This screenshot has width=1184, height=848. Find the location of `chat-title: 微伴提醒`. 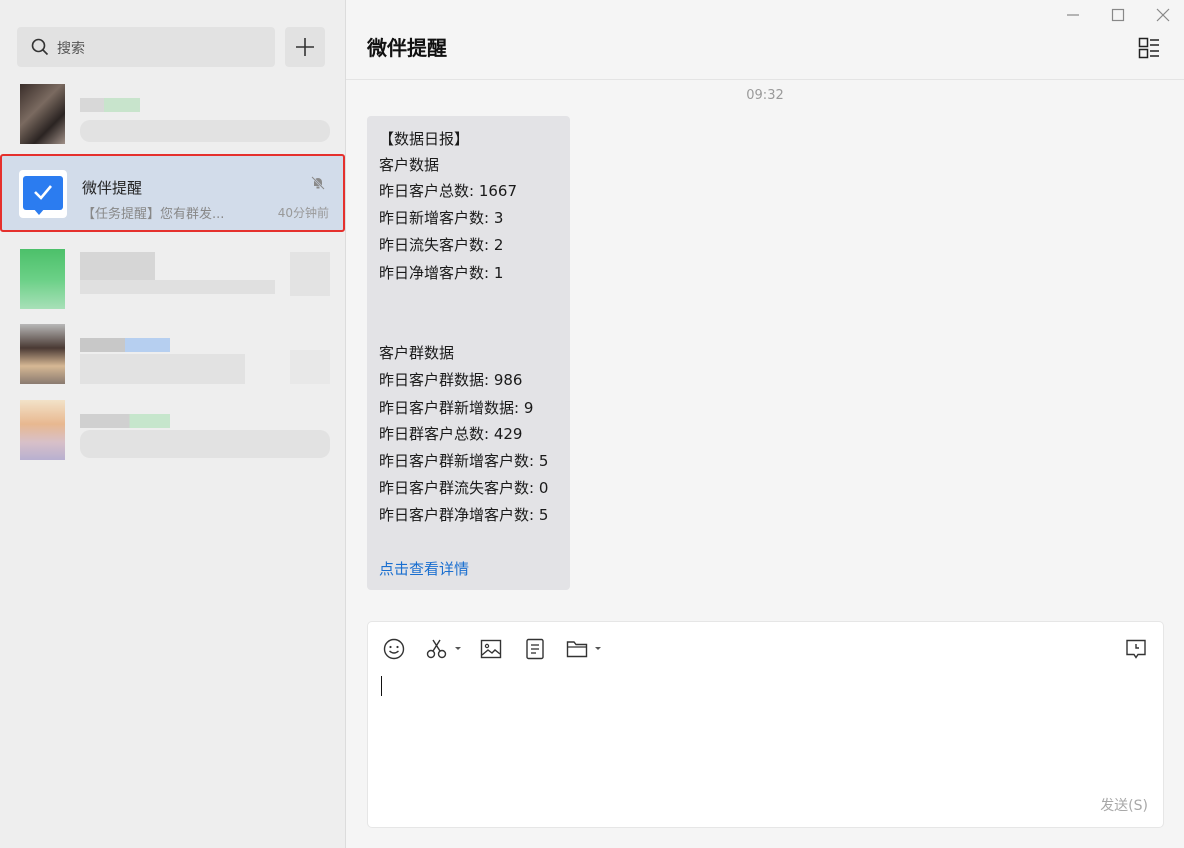

chat-title: 微伴提醒 is located at coordinates (407, 48).